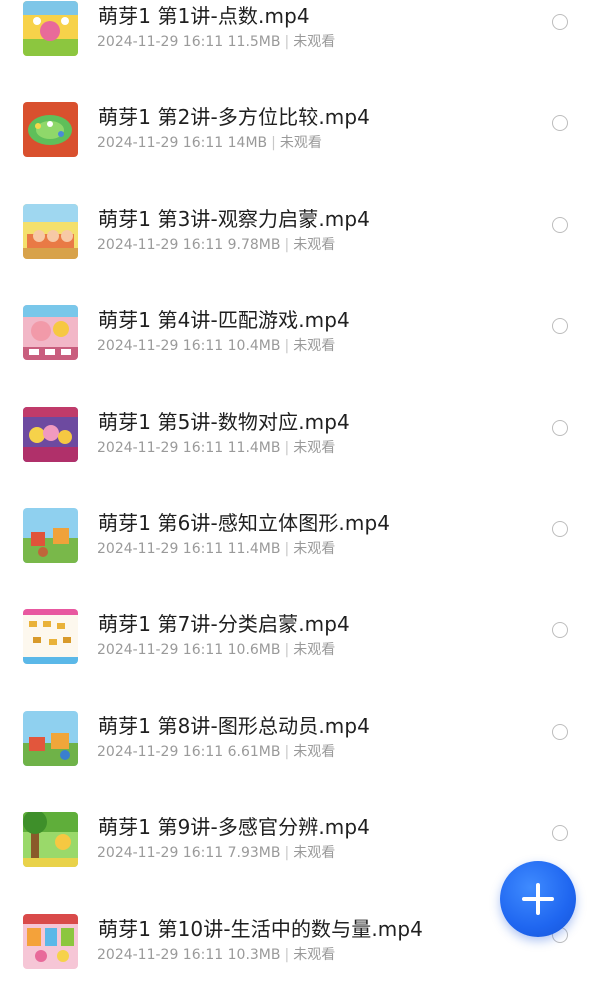  Describe the element at coordinates (234, 827) in the screenshot. I see `file-title: 萌芽1 第9讲-多感官分辨.mp4` at that location.